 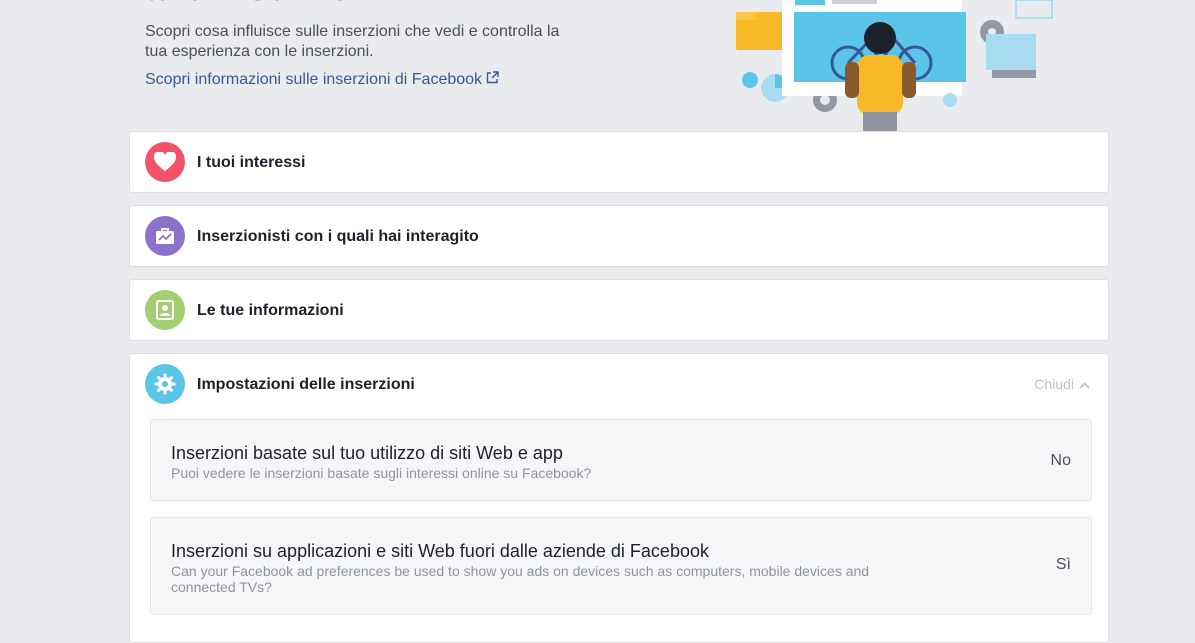 What do you see at coordinates (619, 384) in the screenshot?
I see `ad-settings-header: Impostazioni delle inserzioni Chiudi` at bounding box center [619, 384].